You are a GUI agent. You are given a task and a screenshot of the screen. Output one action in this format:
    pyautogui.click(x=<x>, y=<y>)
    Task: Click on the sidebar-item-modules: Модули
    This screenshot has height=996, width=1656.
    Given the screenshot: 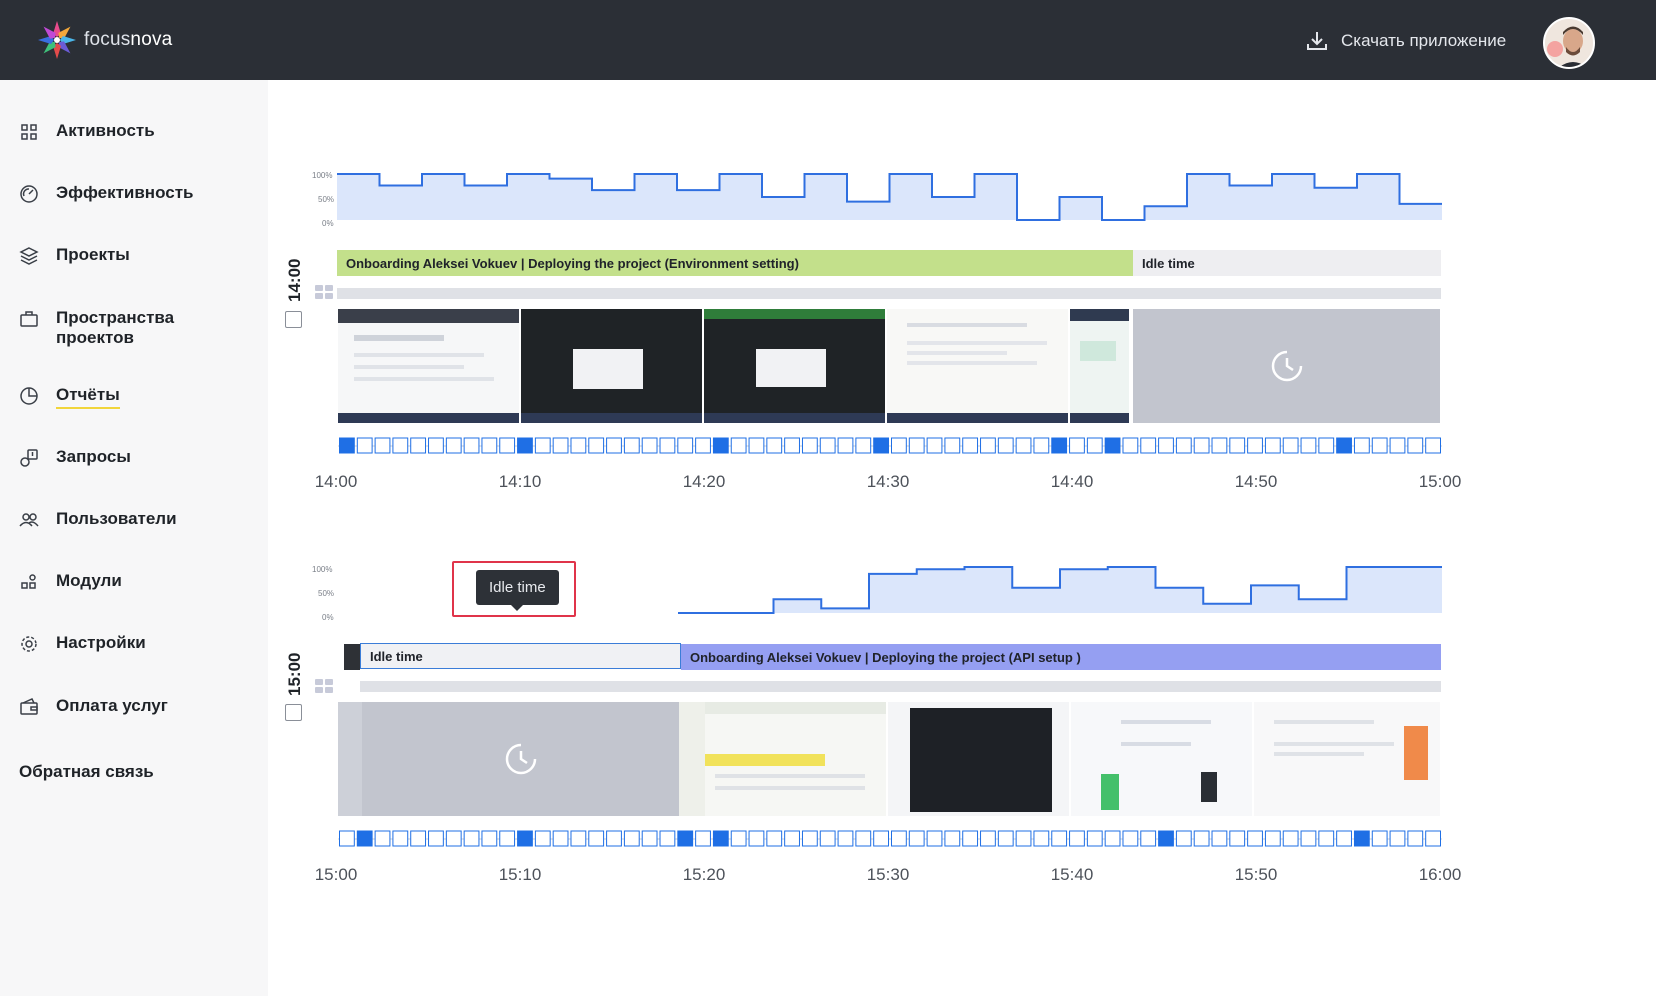 What is the action you would take?
    pyautogui.click(x=70, y=582)
    